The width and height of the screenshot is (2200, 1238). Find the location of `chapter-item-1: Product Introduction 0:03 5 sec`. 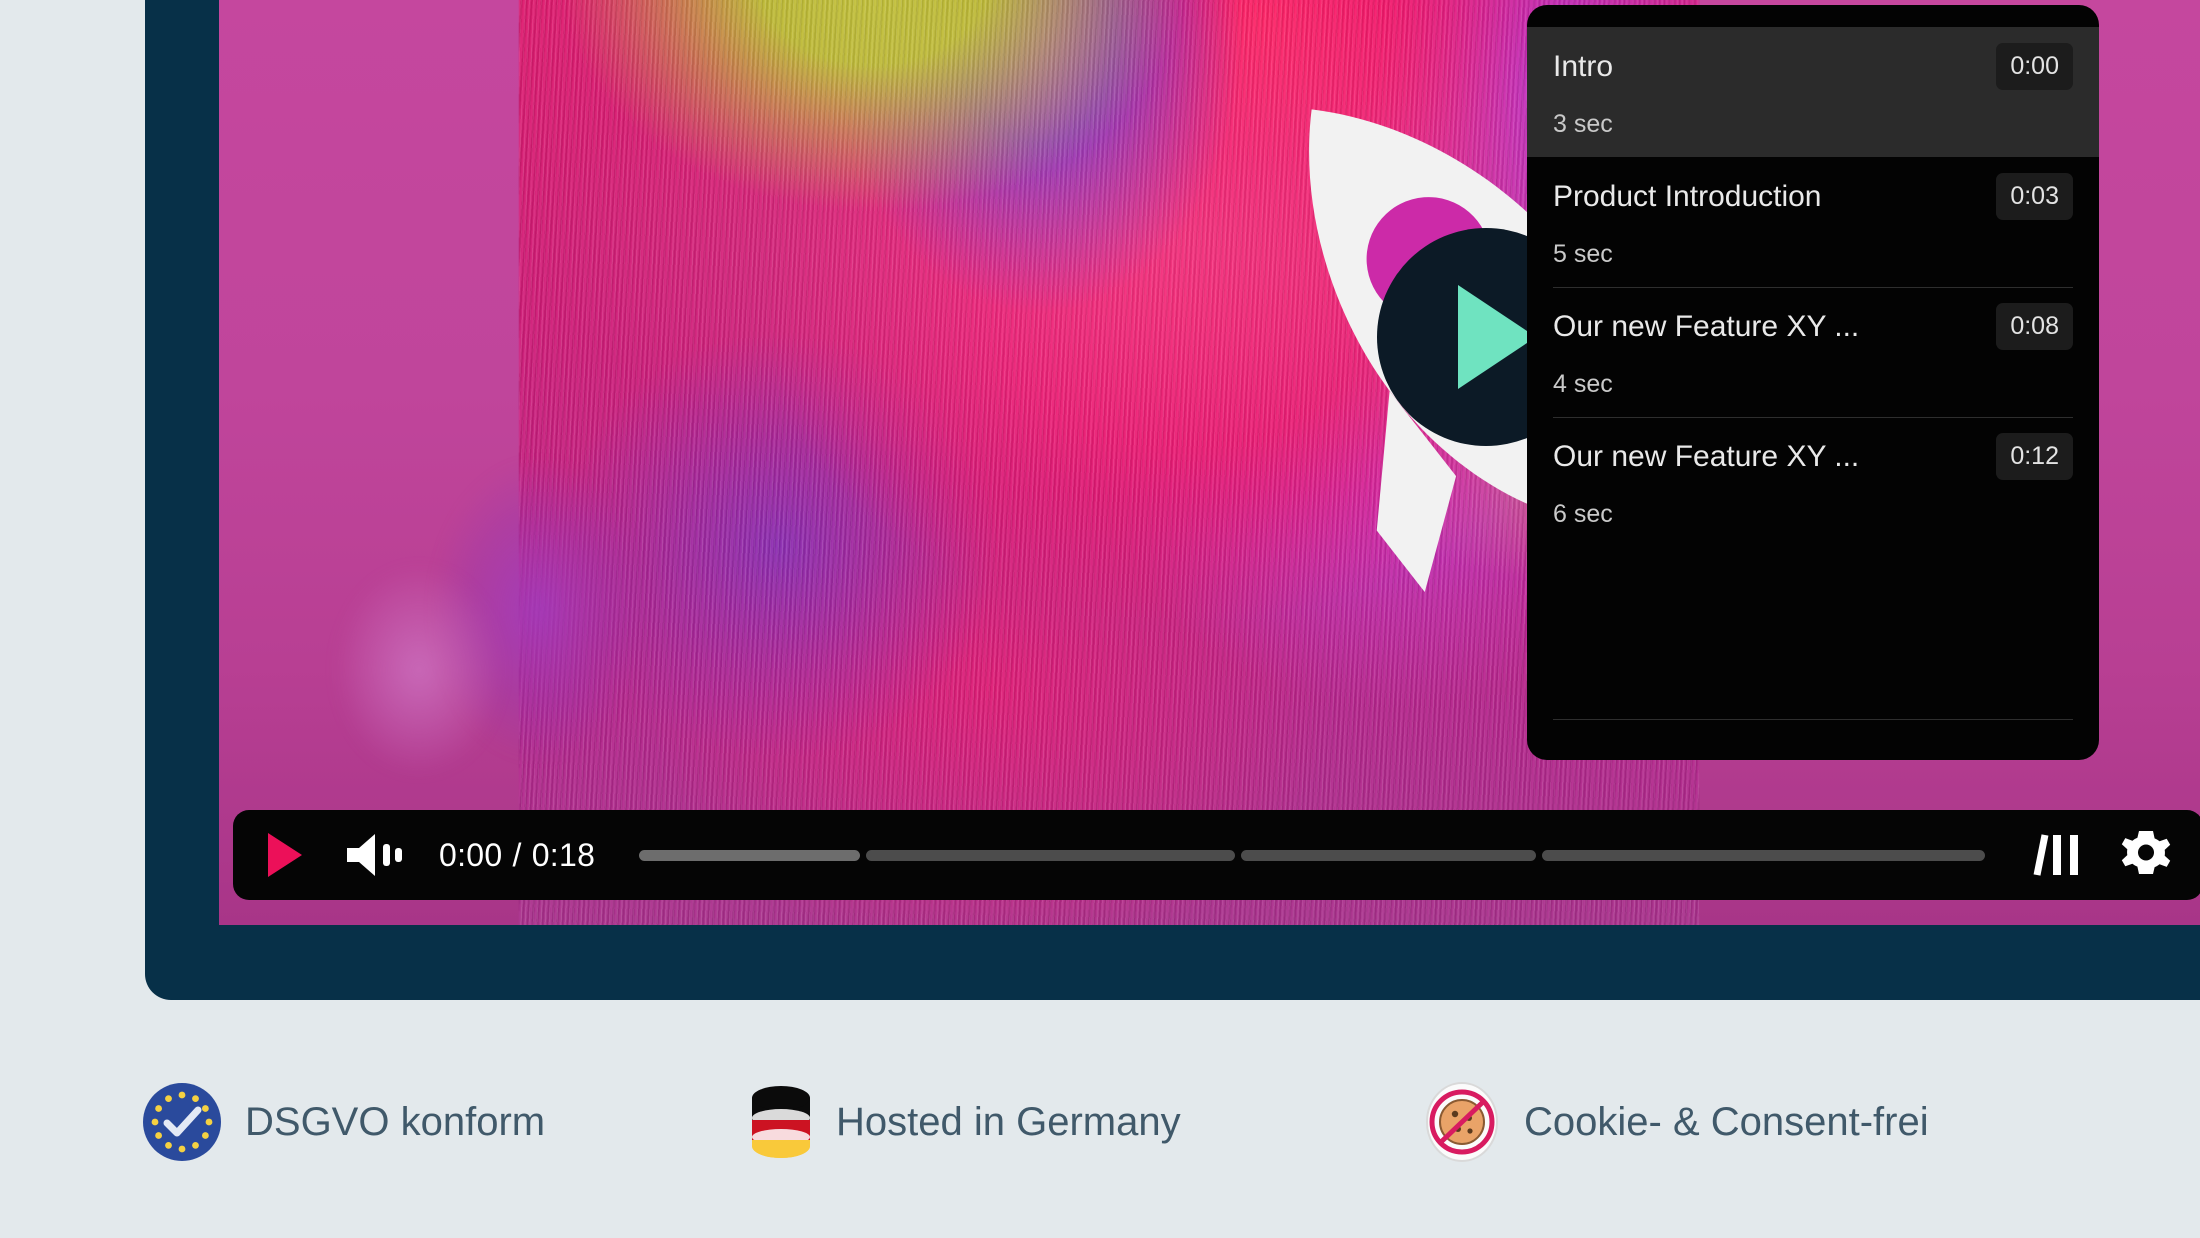

chapter-item-1: Product Introduction 0:03 5 sec is located at coordinates (1813, 222).